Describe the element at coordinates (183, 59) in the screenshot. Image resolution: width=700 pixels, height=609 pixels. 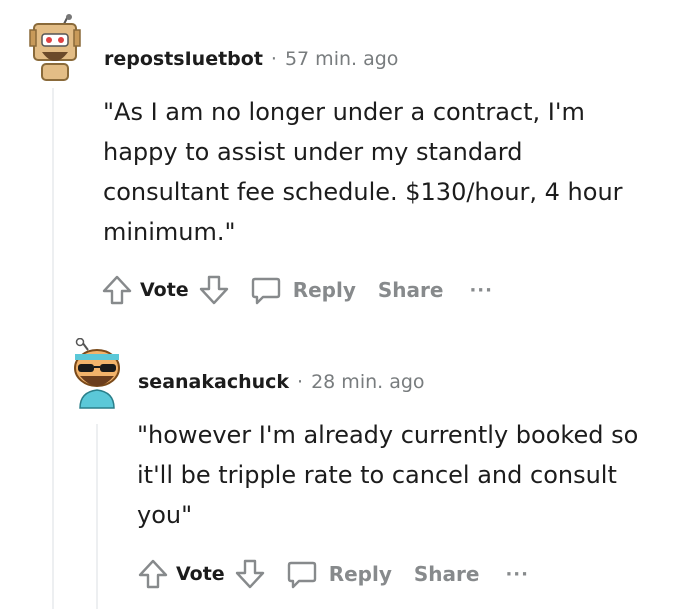
I see `username: repostsIuetbot` at that location.